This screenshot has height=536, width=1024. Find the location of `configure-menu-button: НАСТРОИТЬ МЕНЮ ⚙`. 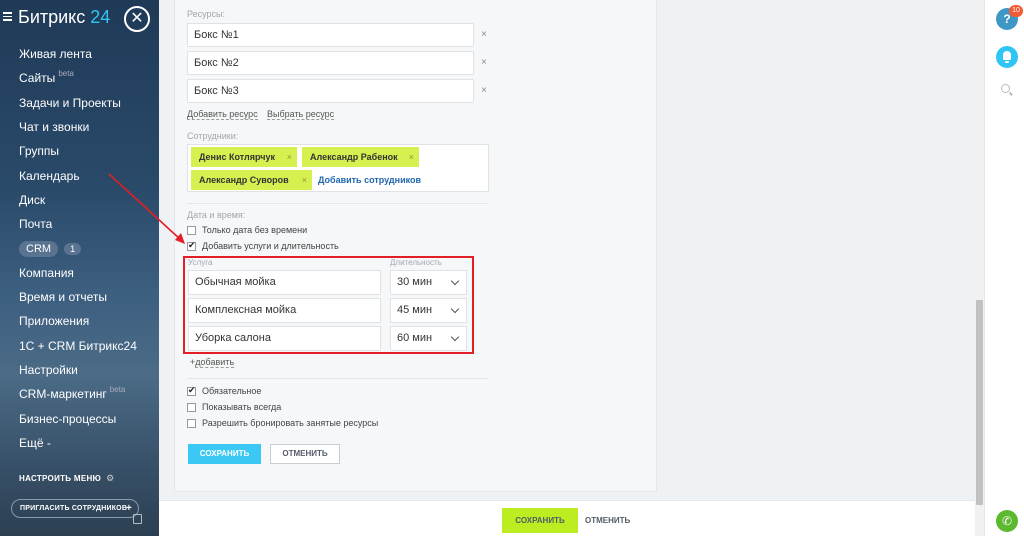

configure-menu-button: НАСТРОИТЬ МЕНЮ ⚙ is located at coordinates (67, 478).